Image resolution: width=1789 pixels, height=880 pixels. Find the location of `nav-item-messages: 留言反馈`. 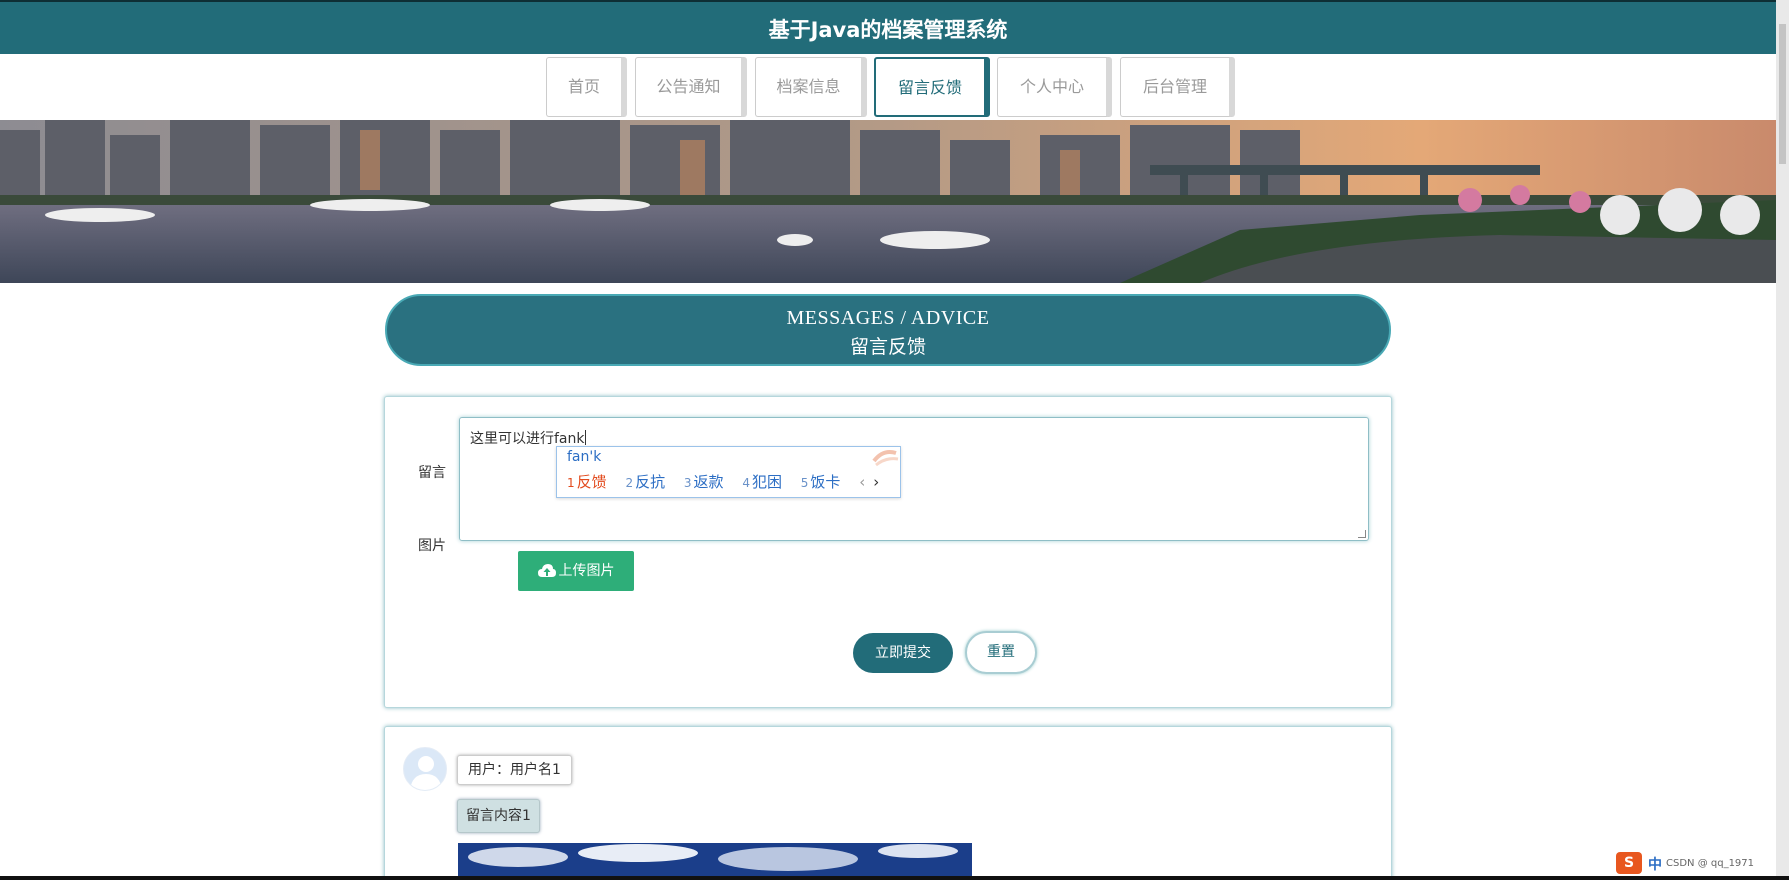

nav-item-messages: 留言反馈 is located at coordinates (932, 87).